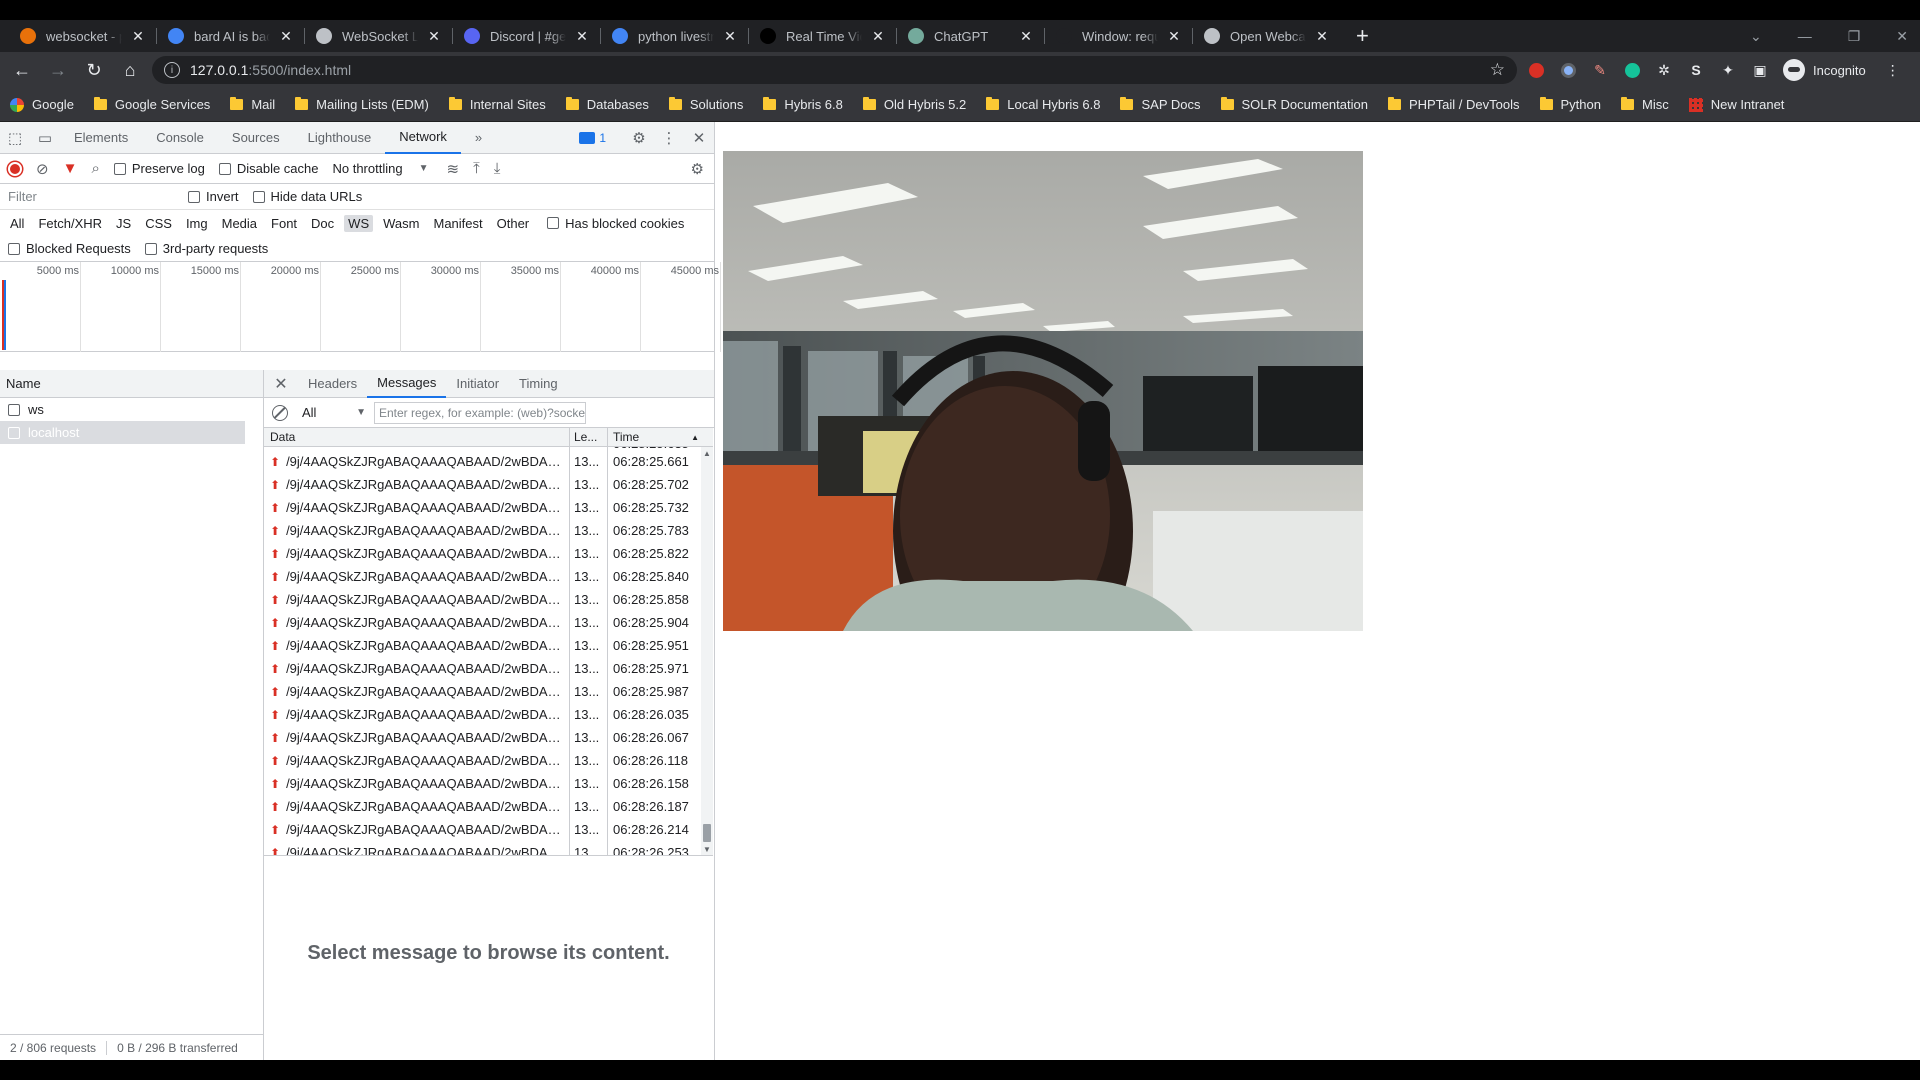 Image resolution: width=1920 pixels, height=1080 pixels. I want to click on devtools-tab-console: Console, so click(180, 138).